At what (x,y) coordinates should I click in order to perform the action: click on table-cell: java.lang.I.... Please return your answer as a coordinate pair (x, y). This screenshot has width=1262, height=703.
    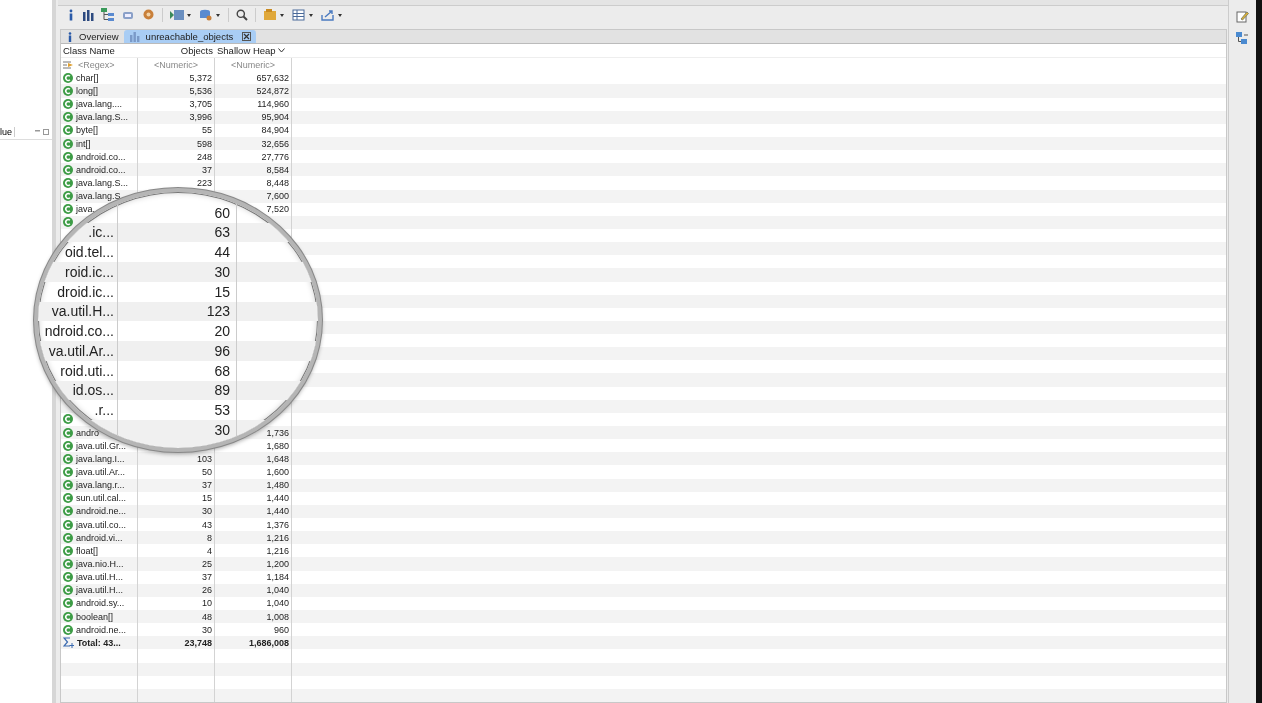
    Looking at the image, I should click on (100, 458).